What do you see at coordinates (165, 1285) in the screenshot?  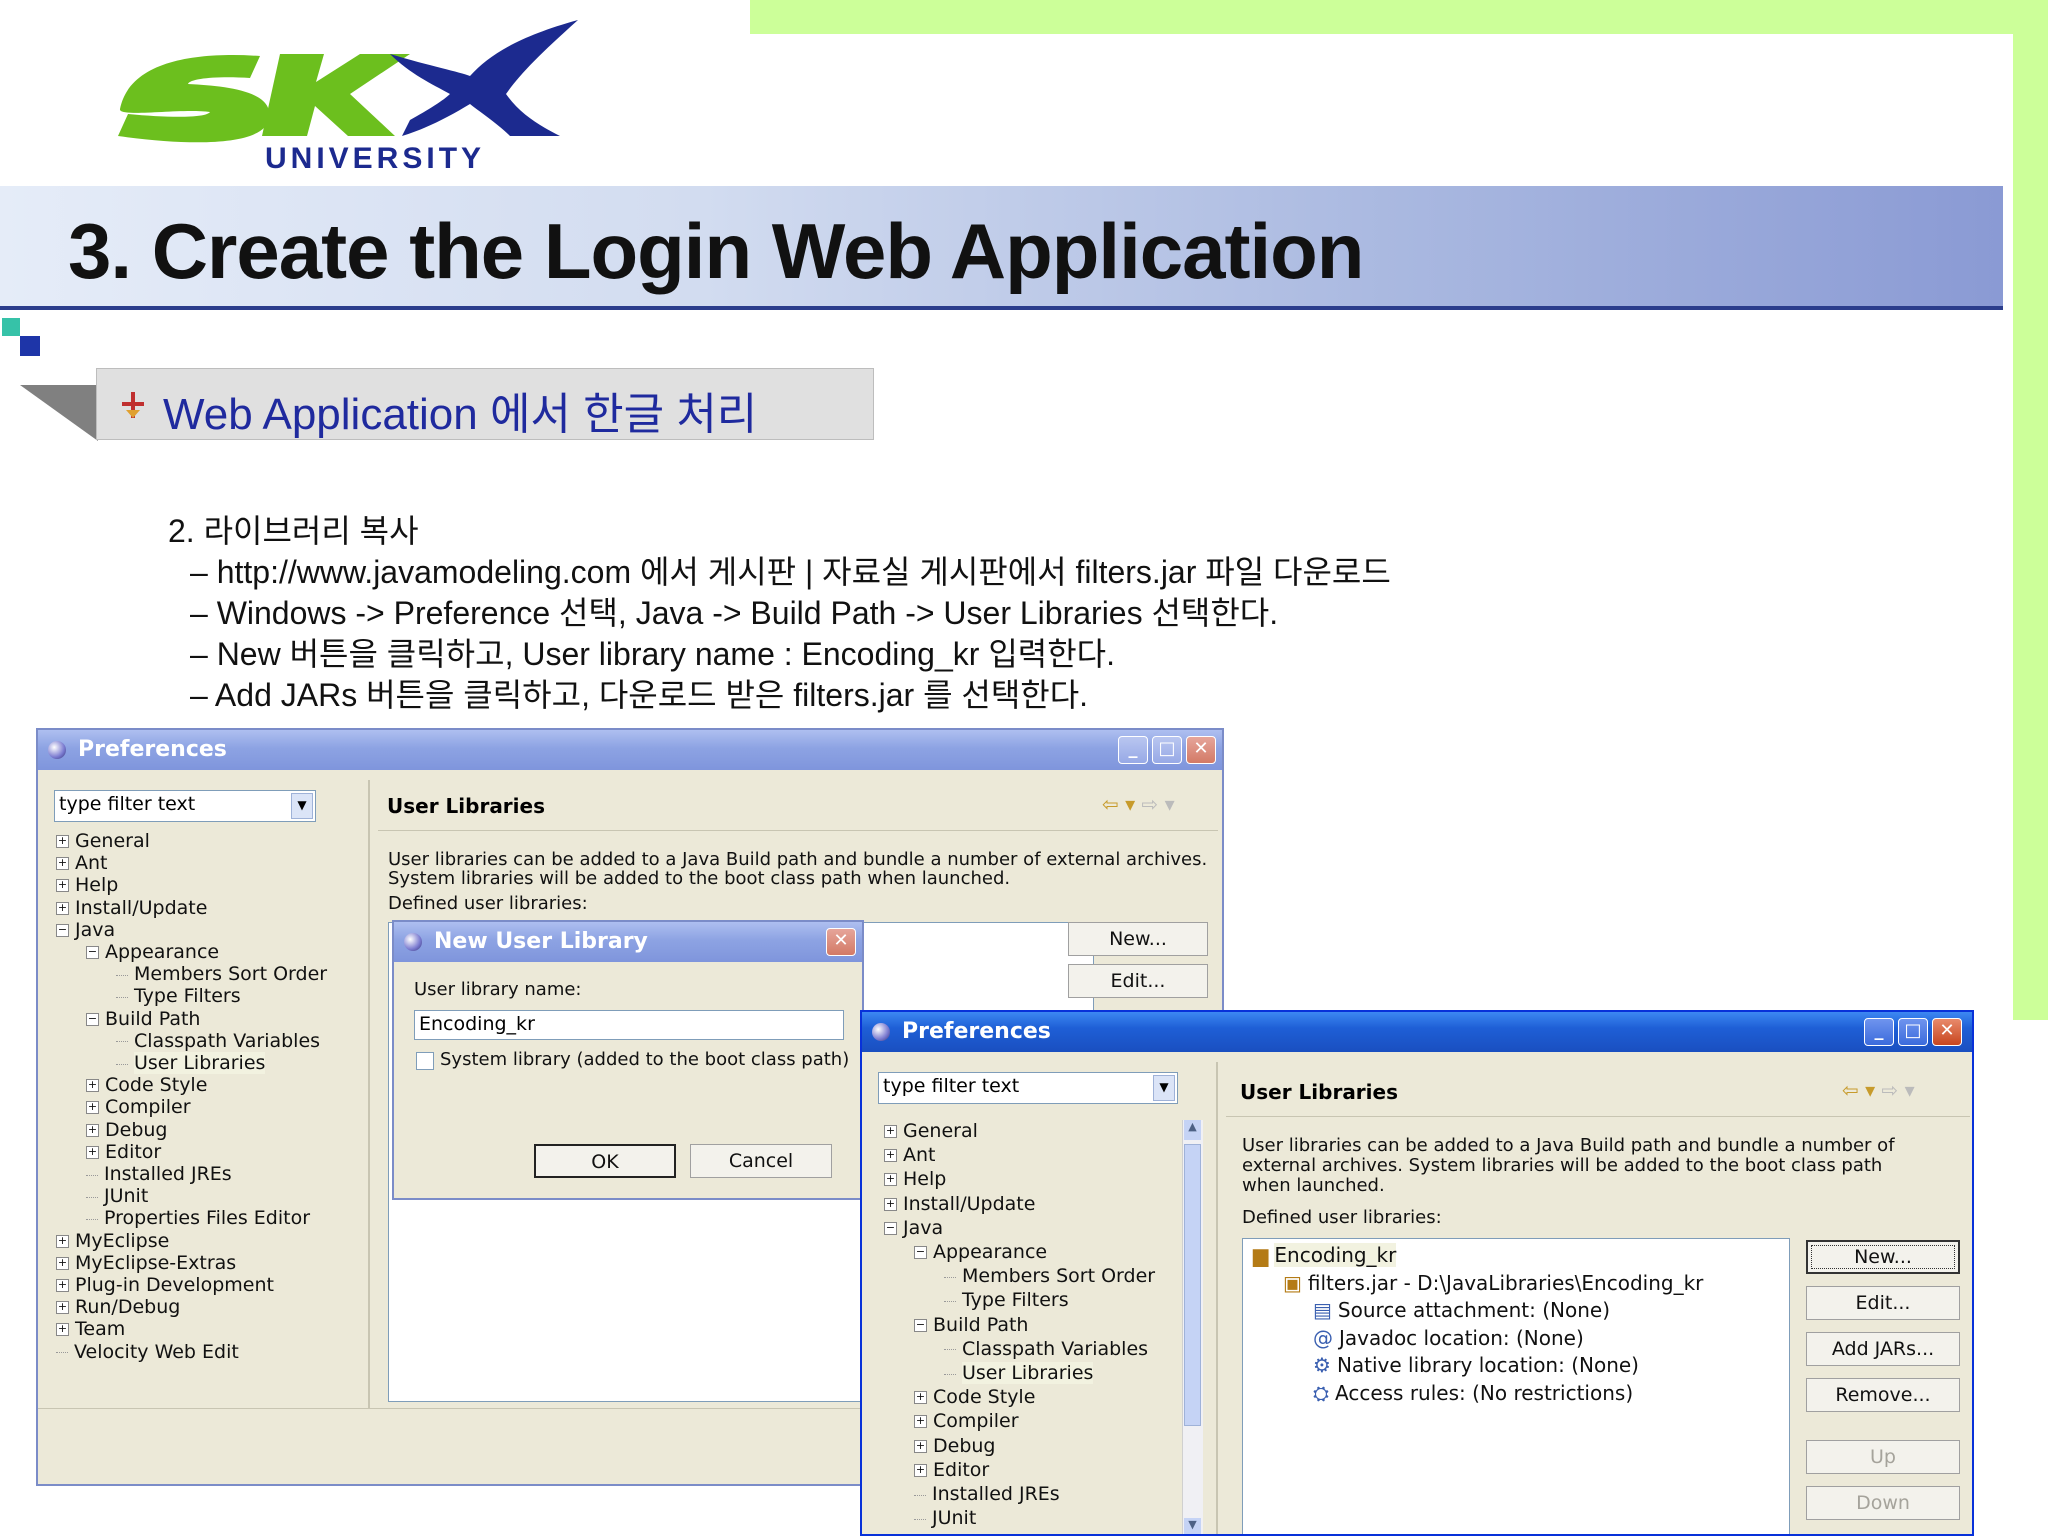 I see `tree-item: + Plug-in Development` at bounding box center [165, 1285].